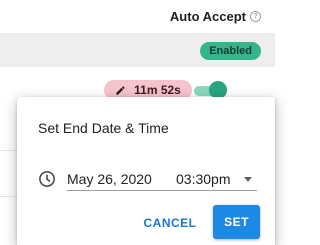  I want to click on dialog-title: Set End Date & Time, so click(103, 128).